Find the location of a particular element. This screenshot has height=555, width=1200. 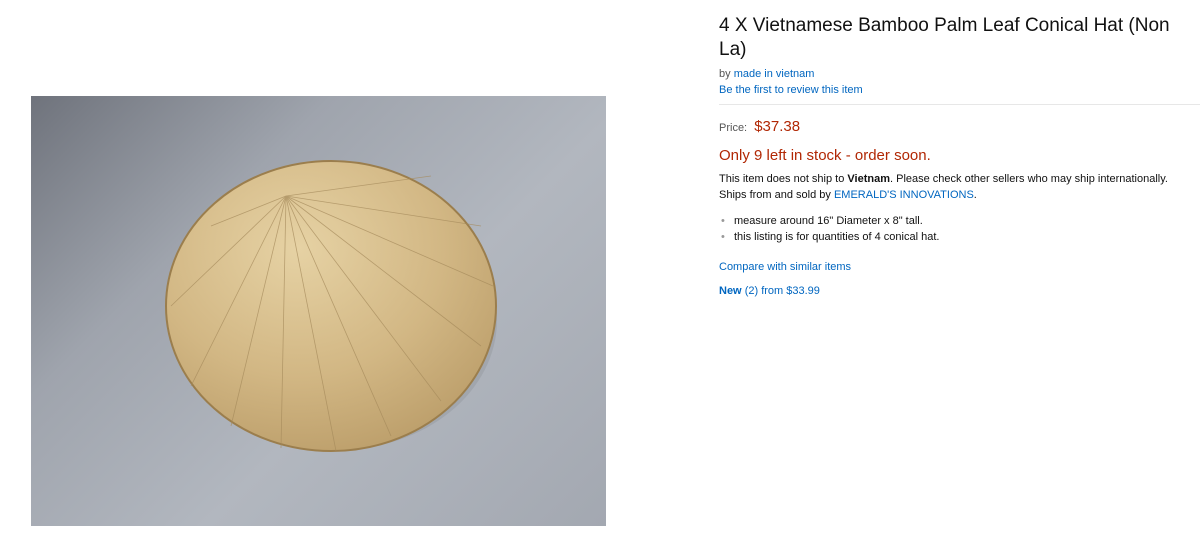

feature-bullet: measure around 16" Diameter x 8" tall. is located at coordinates (960, 221).